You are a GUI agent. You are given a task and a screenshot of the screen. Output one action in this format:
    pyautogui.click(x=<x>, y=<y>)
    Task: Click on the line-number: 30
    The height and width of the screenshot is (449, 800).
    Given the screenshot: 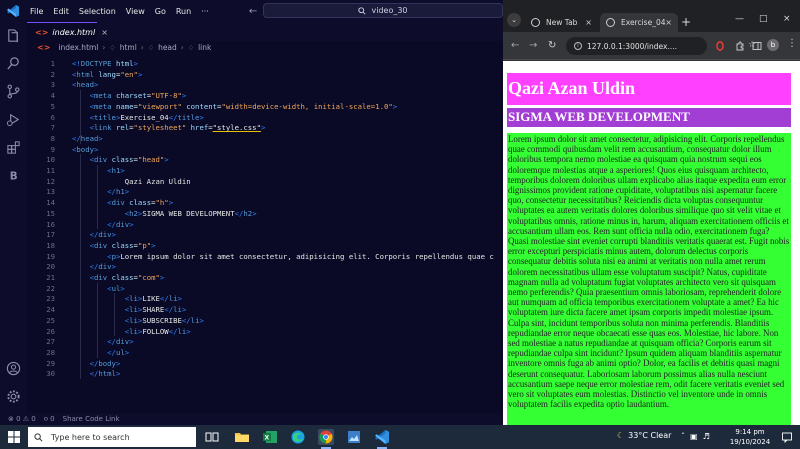 What is the action you would take?
    pyautogui.click(x=50, y=374)
    